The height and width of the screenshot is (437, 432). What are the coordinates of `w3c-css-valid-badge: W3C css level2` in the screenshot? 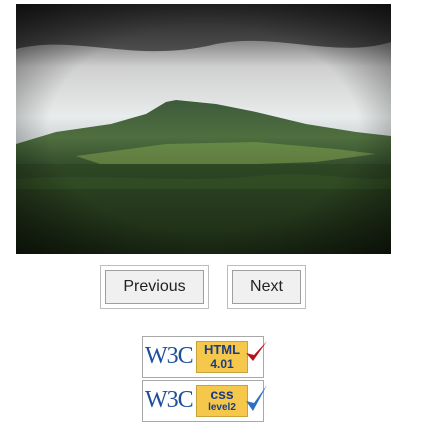 It's located at (204, 401).